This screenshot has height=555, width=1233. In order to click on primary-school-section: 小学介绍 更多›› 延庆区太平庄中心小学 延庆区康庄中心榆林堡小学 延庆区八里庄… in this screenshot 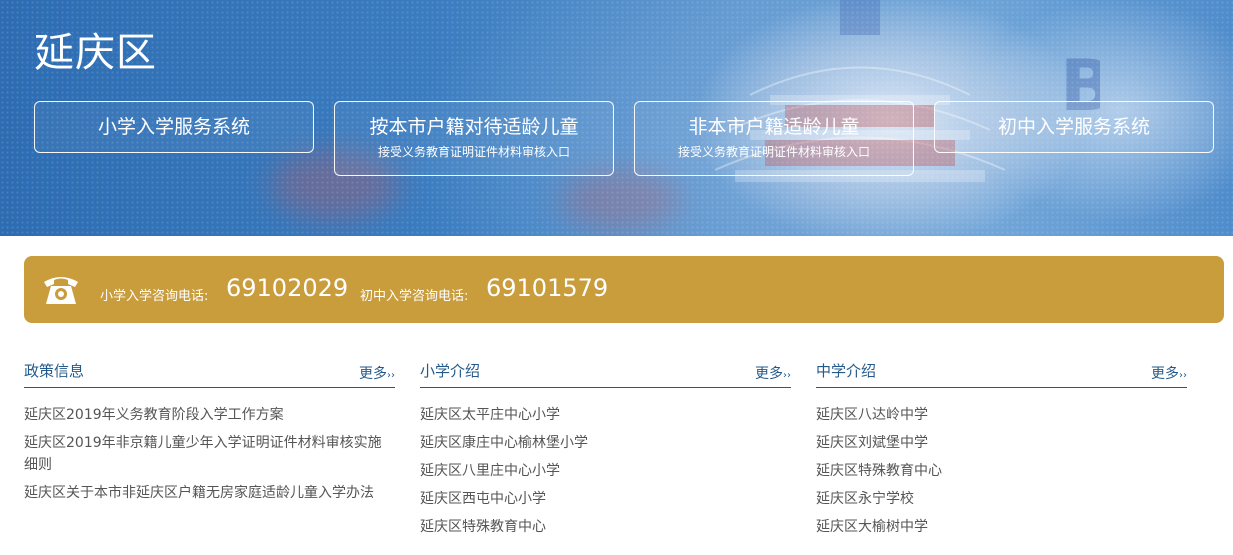, I will do `click(605, 450)`.